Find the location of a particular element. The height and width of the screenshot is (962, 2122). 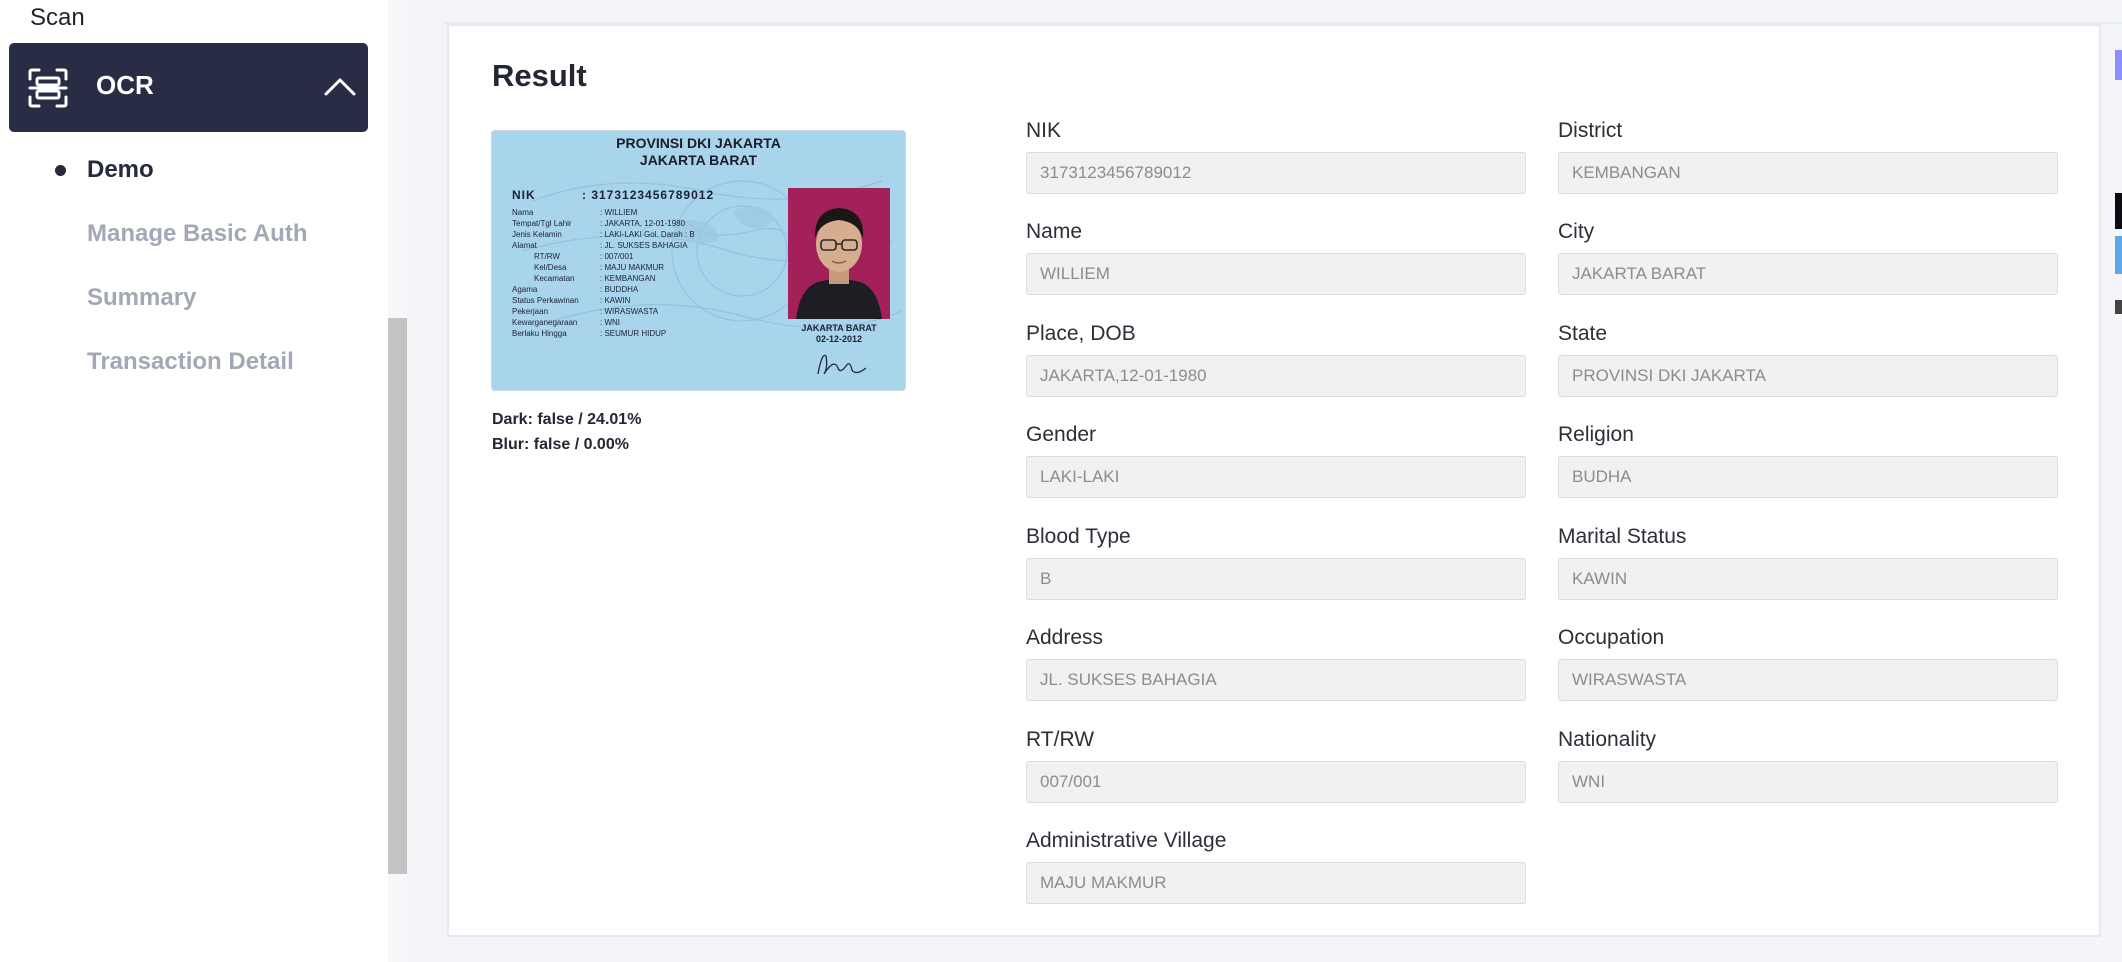

address-input is located at coordinates (1276, 680).